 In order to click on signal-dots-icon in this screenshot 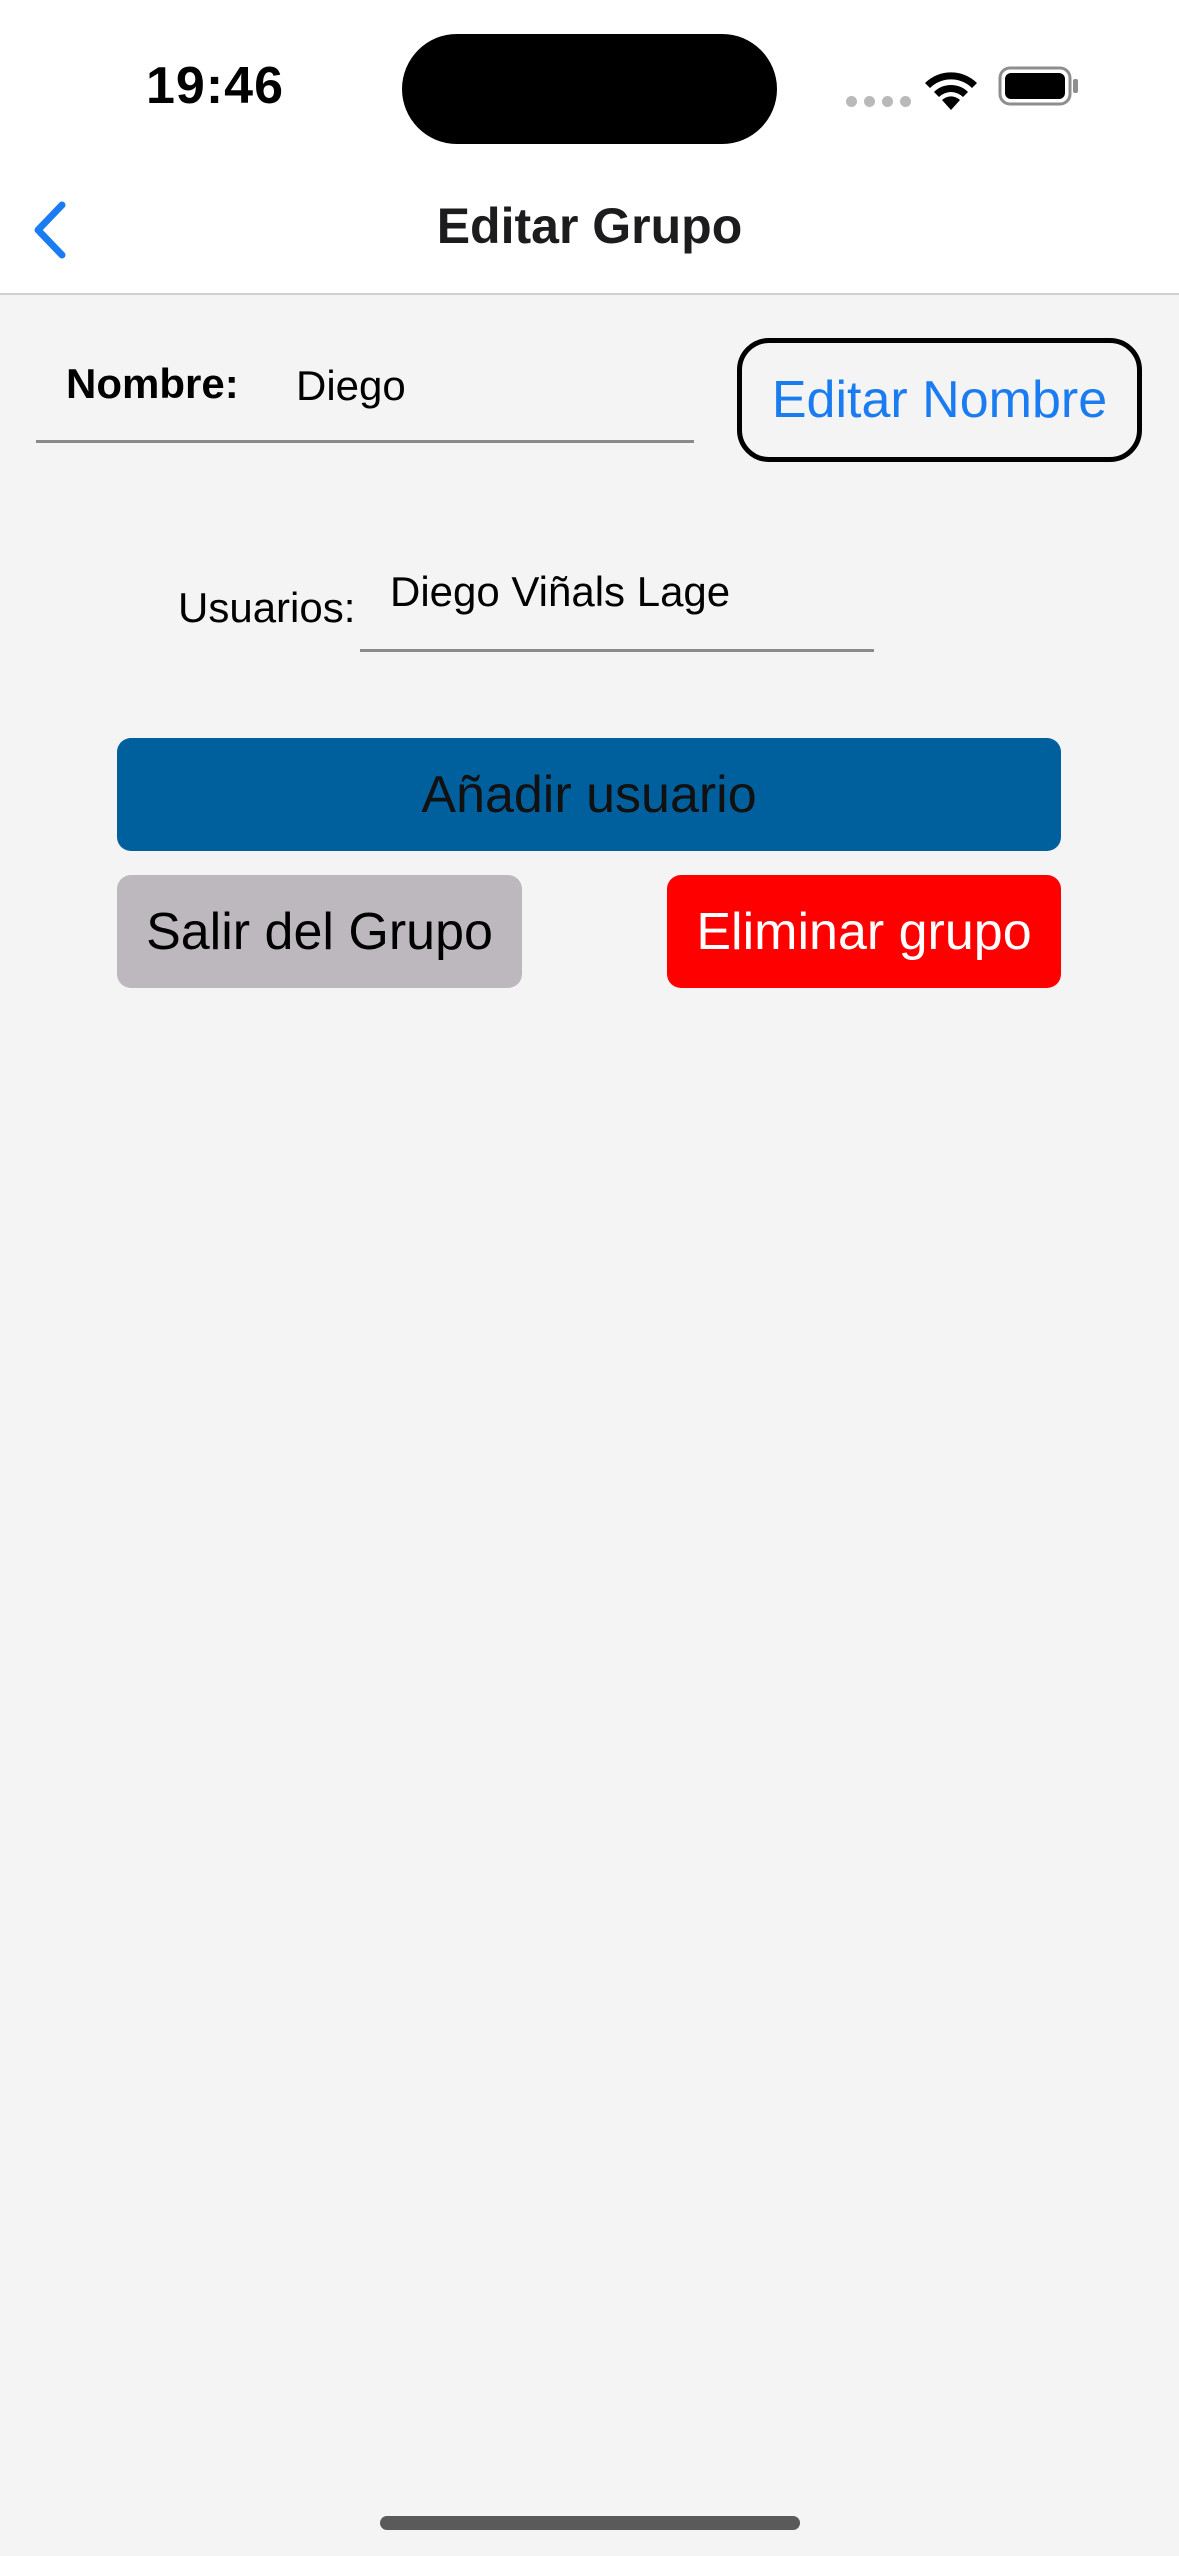, I will do `click(878, 101)`.